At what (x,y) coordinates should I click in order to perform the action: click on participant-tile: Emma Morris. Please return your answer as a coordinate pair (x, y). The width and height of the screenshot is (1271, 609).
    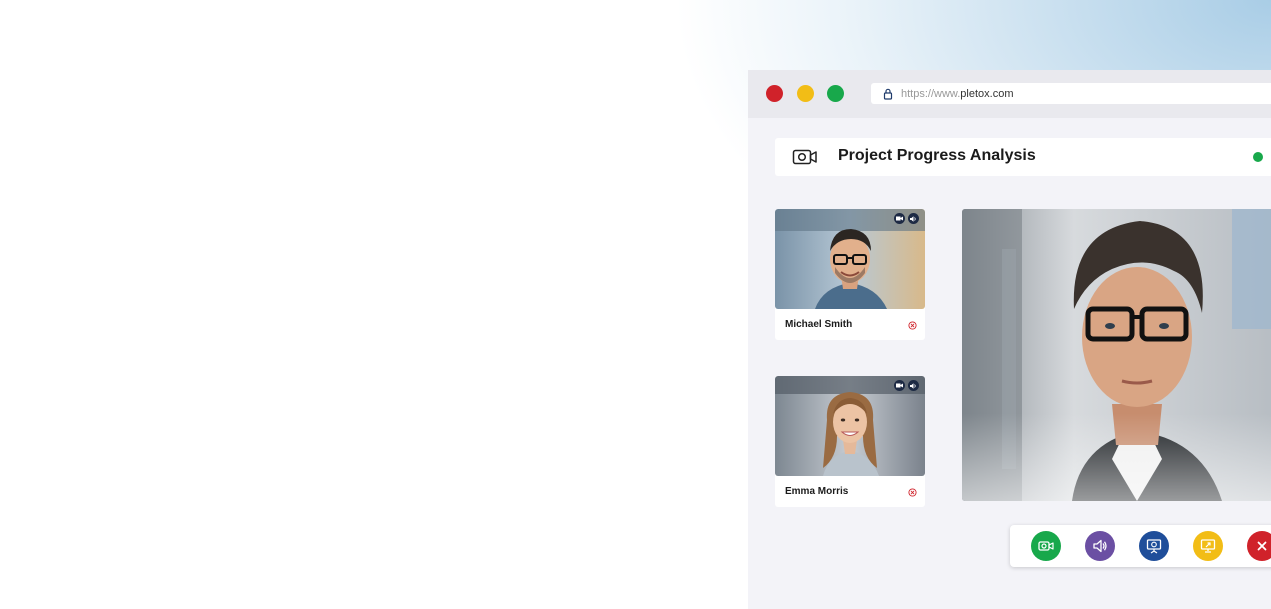
    Looking at the image, I should click on (850, 441).